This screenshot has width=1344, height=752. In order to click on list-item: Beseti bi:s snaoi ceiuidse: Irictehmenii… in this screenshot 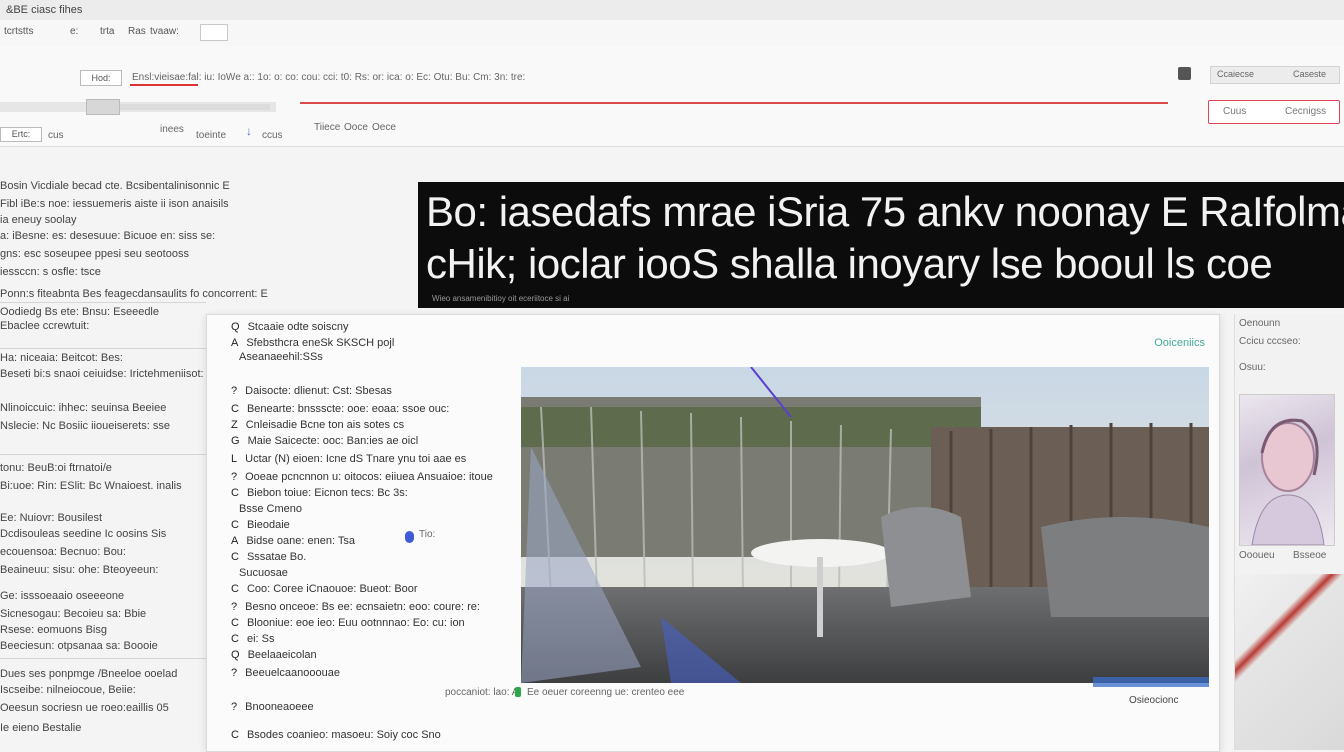, I will do `click(120, 374)`.